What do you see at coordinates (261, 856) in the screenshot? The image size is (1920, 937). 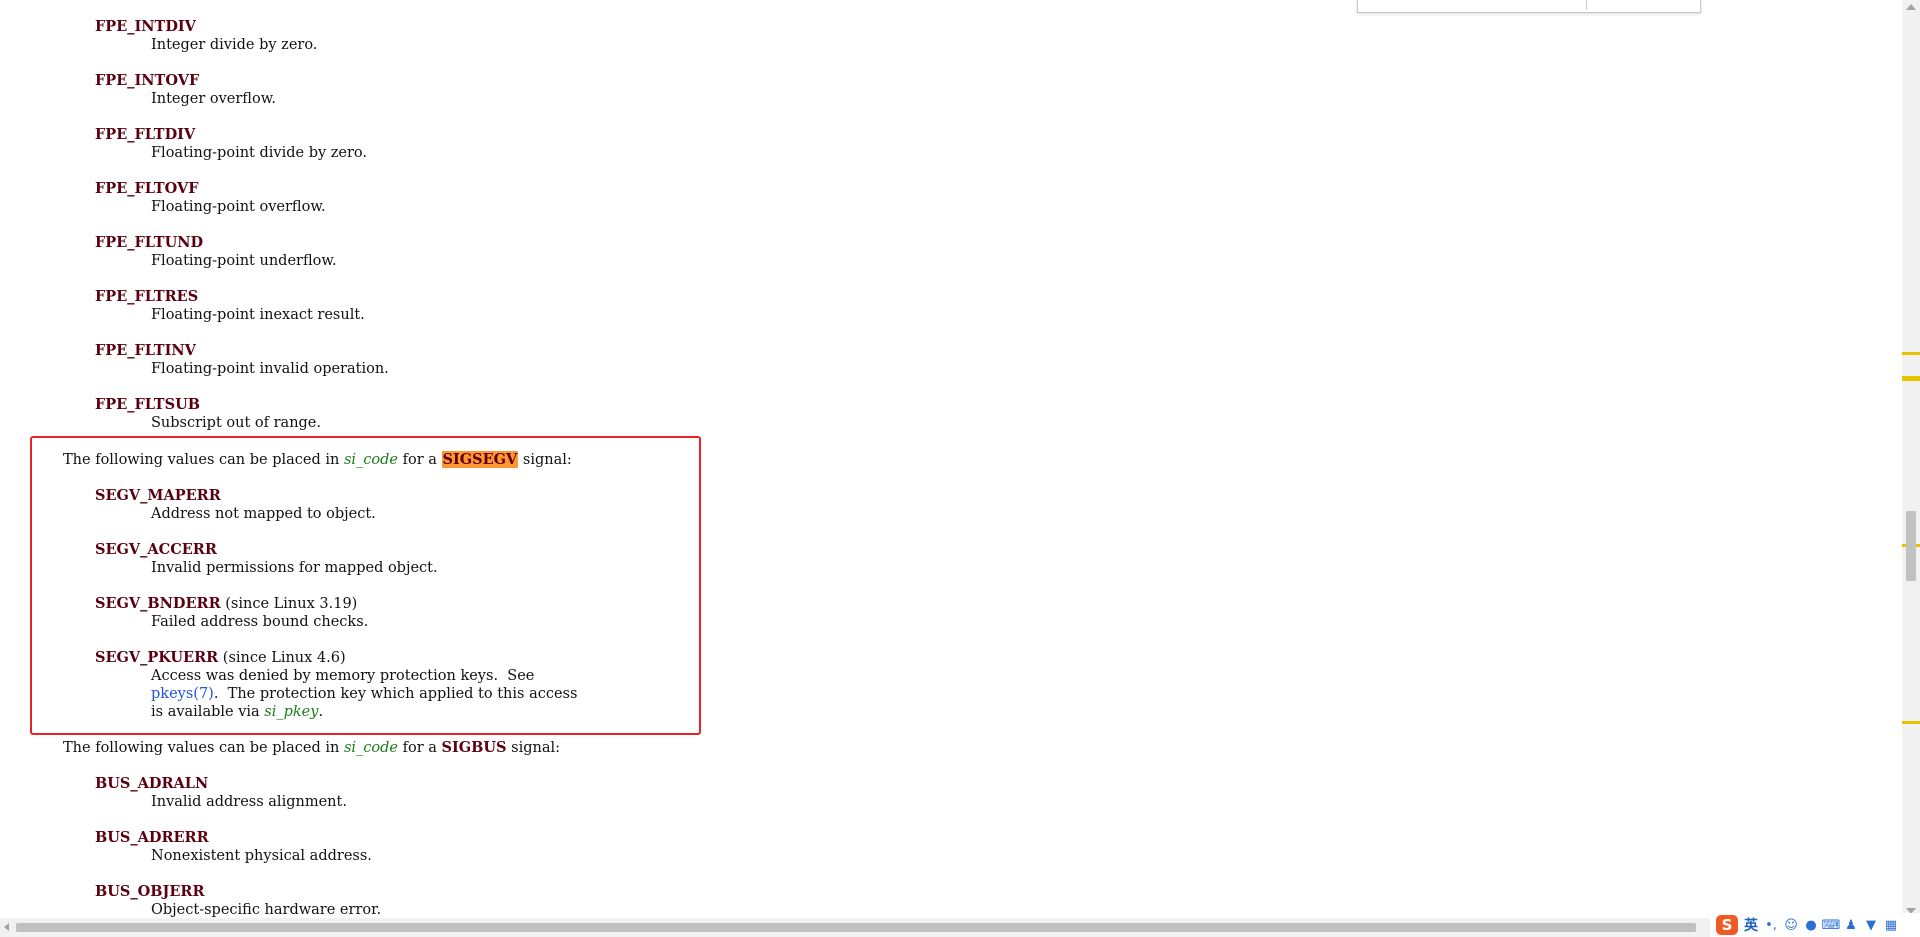 I see `bus-desc-adrerr: Nonexistent physical address.` at bounding box center [261, 856].